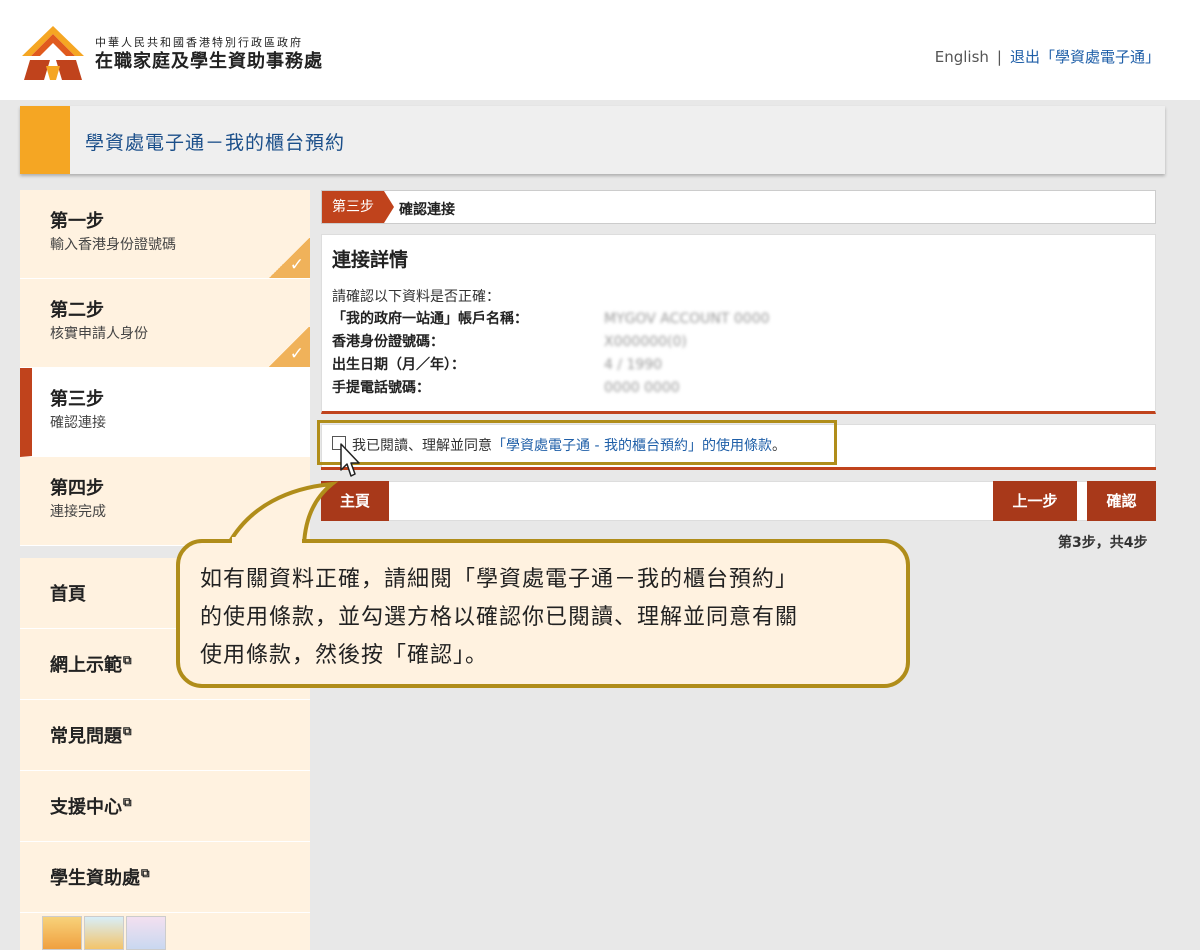 Image resolution: width=1200 pixels, height=950 pixels. What do you see at coordinates (738, 365) in the screenshot?
I see `detail-row-dob: 出生日期（月／年）： 4 / 1990` at bounding box center [738, 365].